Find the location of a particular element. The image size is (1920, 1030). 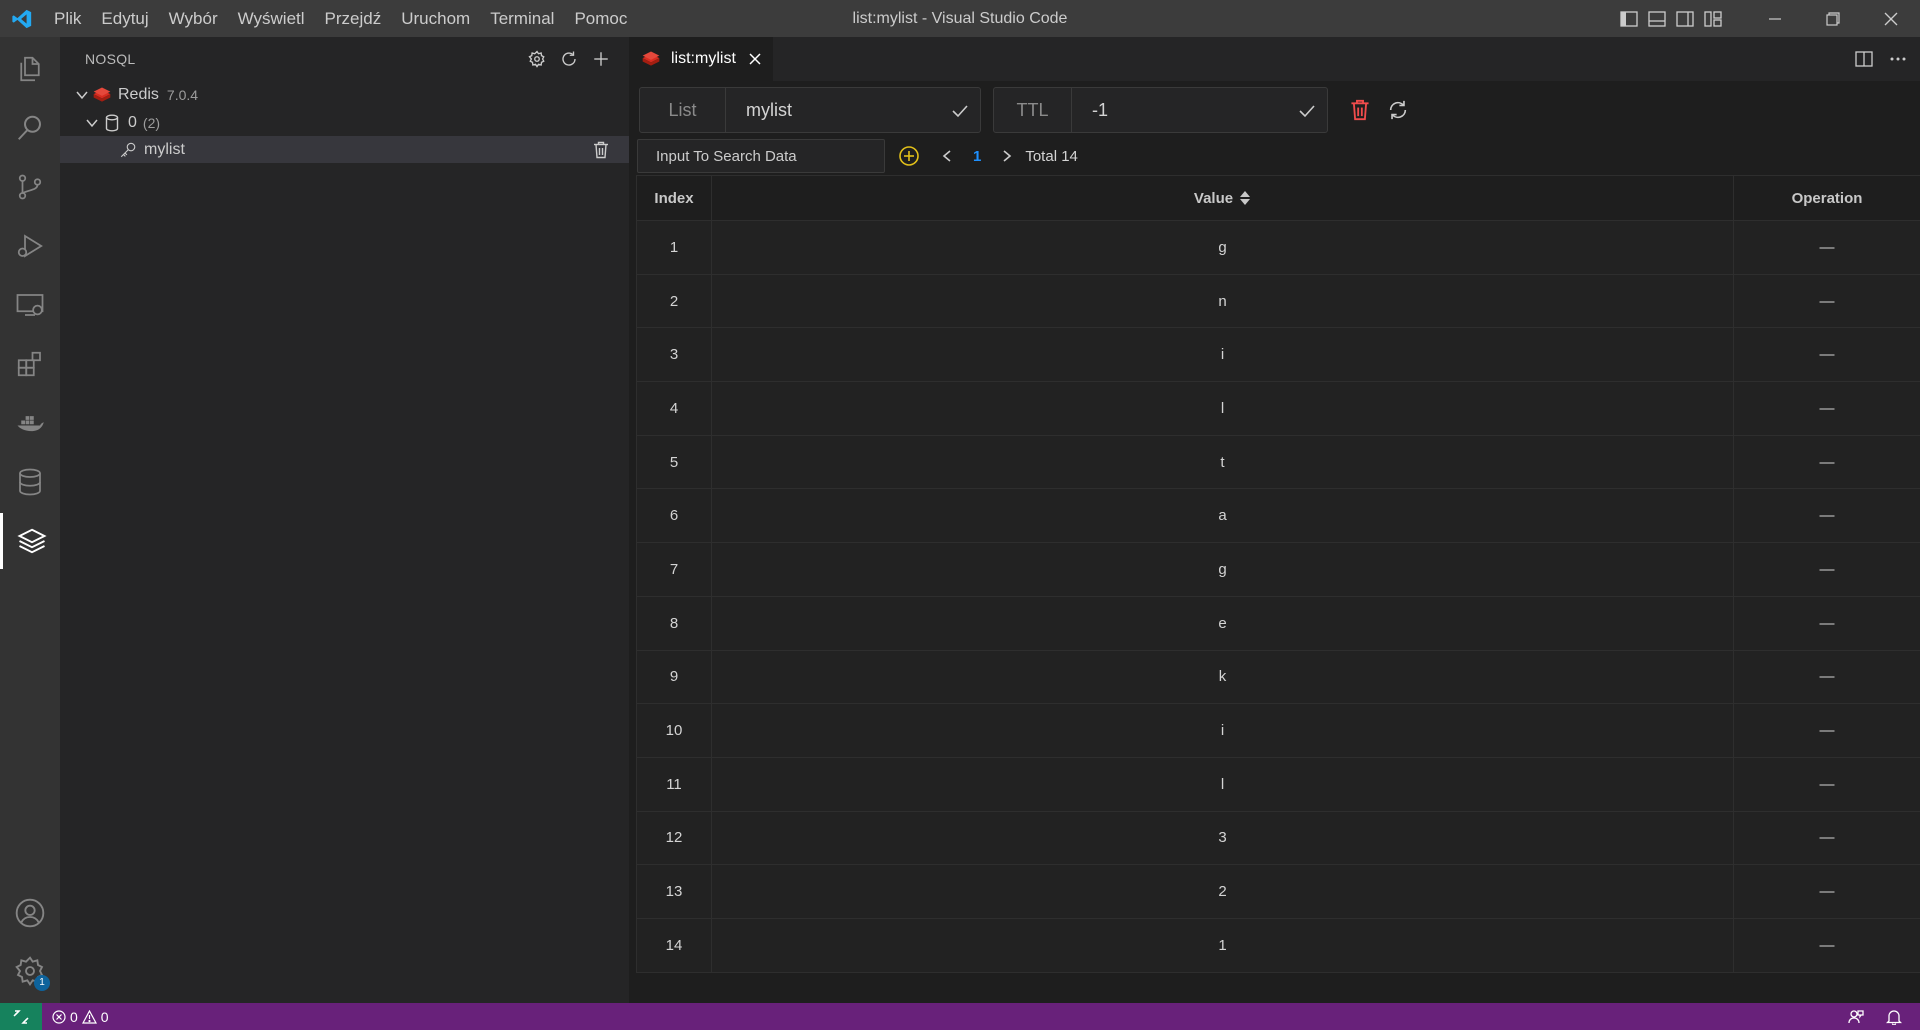

table-row: 3 i — is located at coordinates (1278, 355).